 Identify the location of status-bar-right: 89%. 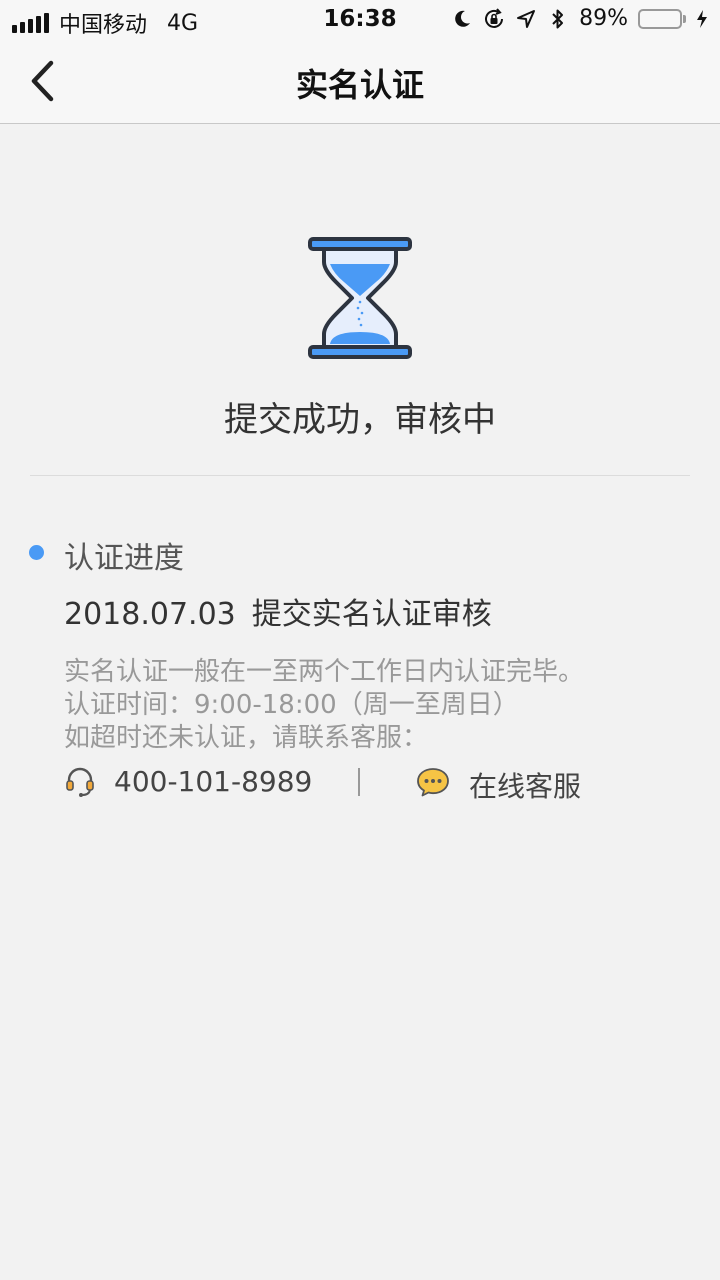
(579, 18).